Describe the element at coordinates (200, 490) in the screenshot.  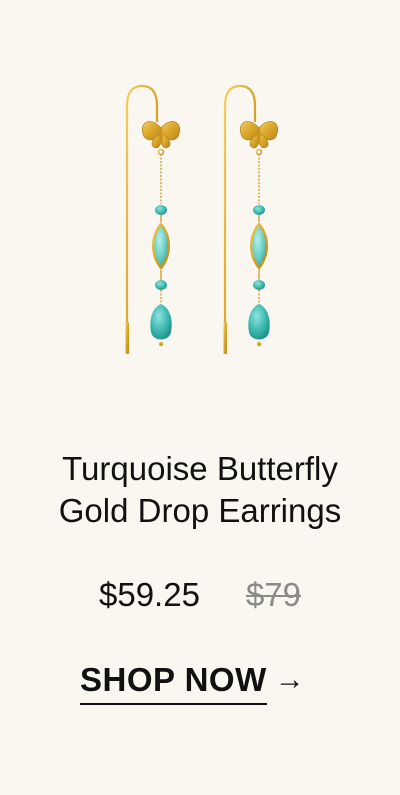
I see `product-title: Turquoise Butterfly Gold Drop Earrings` at that location.